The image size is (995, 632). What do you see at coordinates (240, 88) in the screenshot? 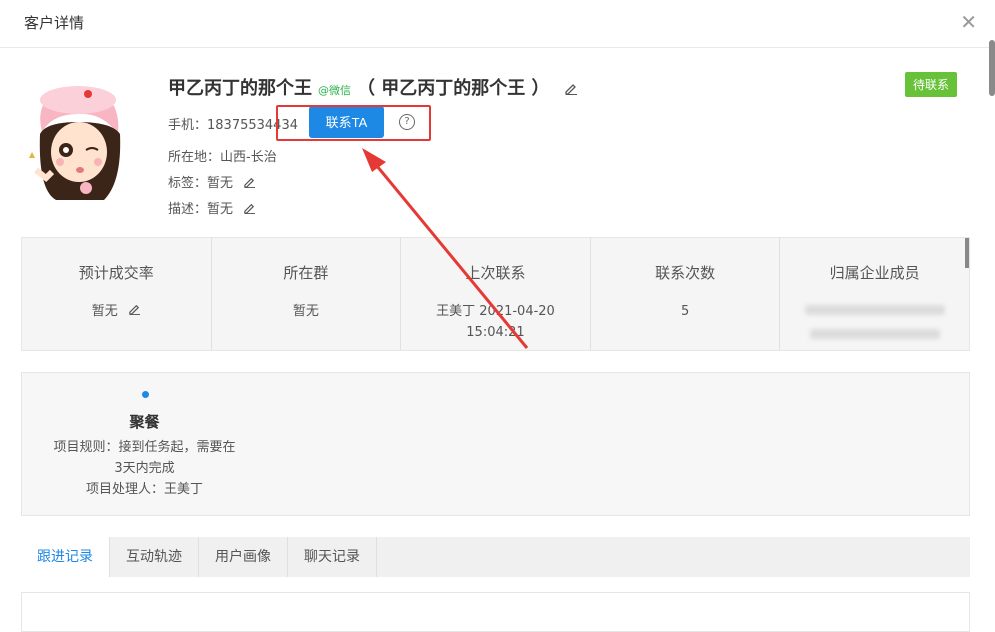
I see `customer-name: 甲乙丙丁的那个王` at bounding box center [240, 88].